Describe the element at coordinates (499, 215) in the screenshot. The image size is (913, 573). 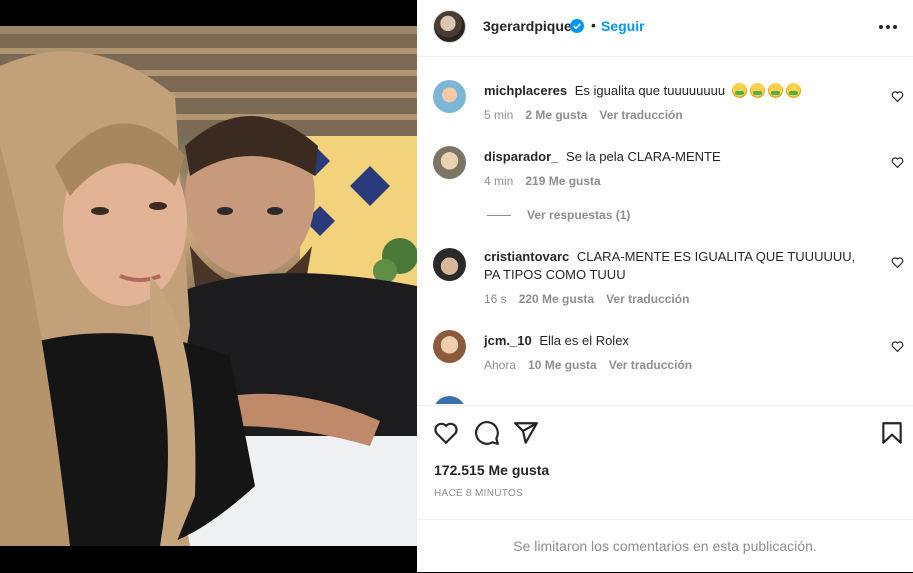
I see `replies-divider` at that location.